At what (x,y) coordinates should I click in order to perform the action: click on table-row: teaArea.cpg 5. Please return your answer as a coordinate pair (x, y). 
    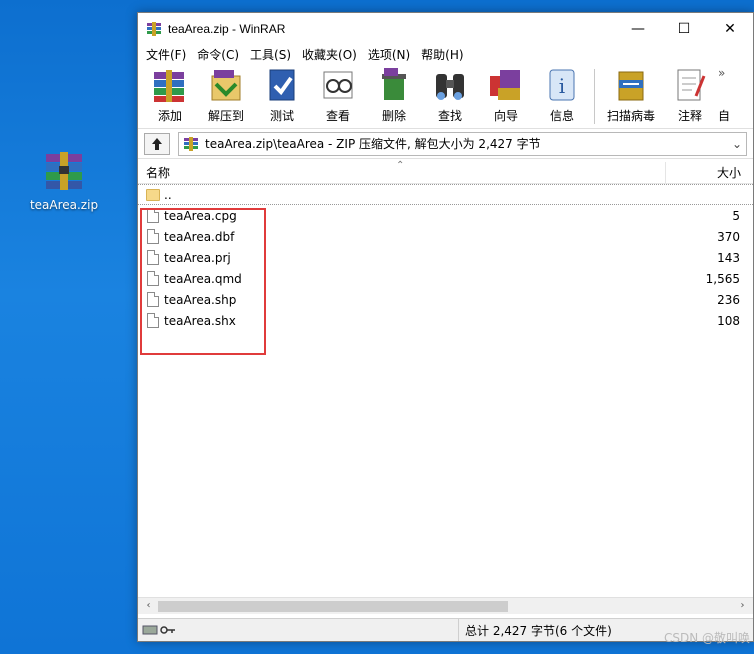
    Looking at the image, I should click on (445, 215).